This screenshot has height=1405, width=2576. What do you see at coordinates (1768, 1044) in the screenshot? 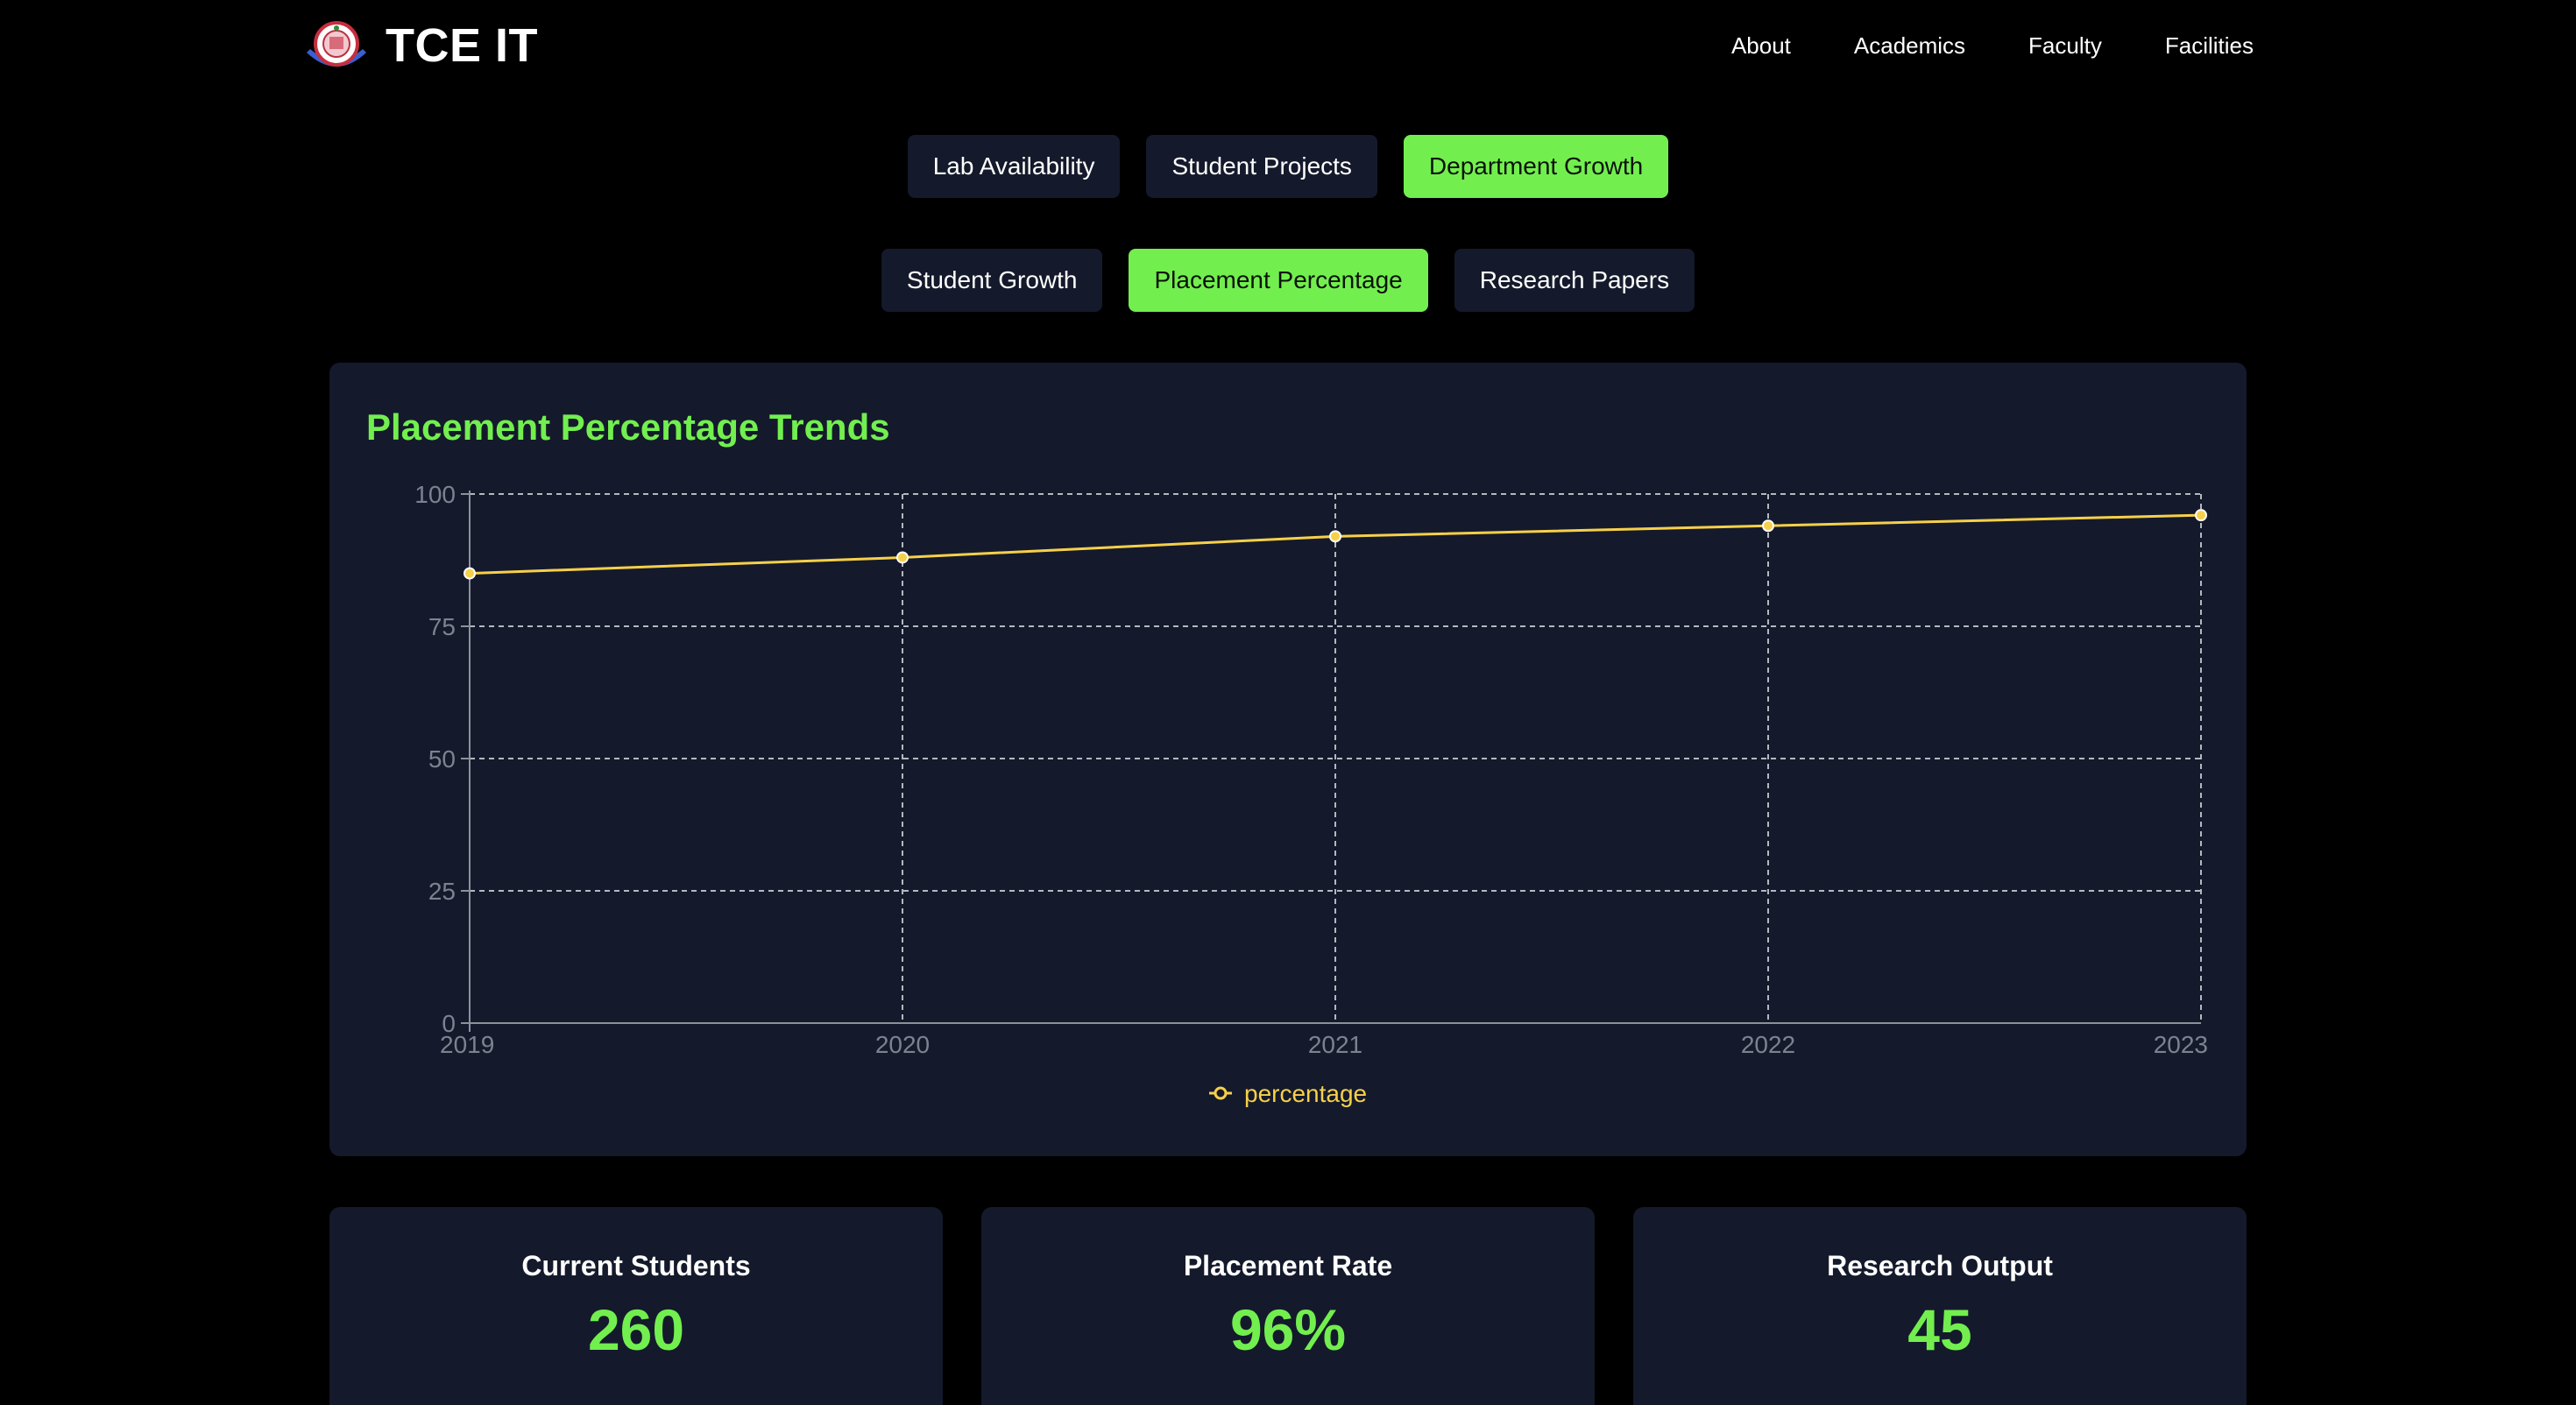
I see `x-tick-label: 2022` at bounding box center [1768, 1044].